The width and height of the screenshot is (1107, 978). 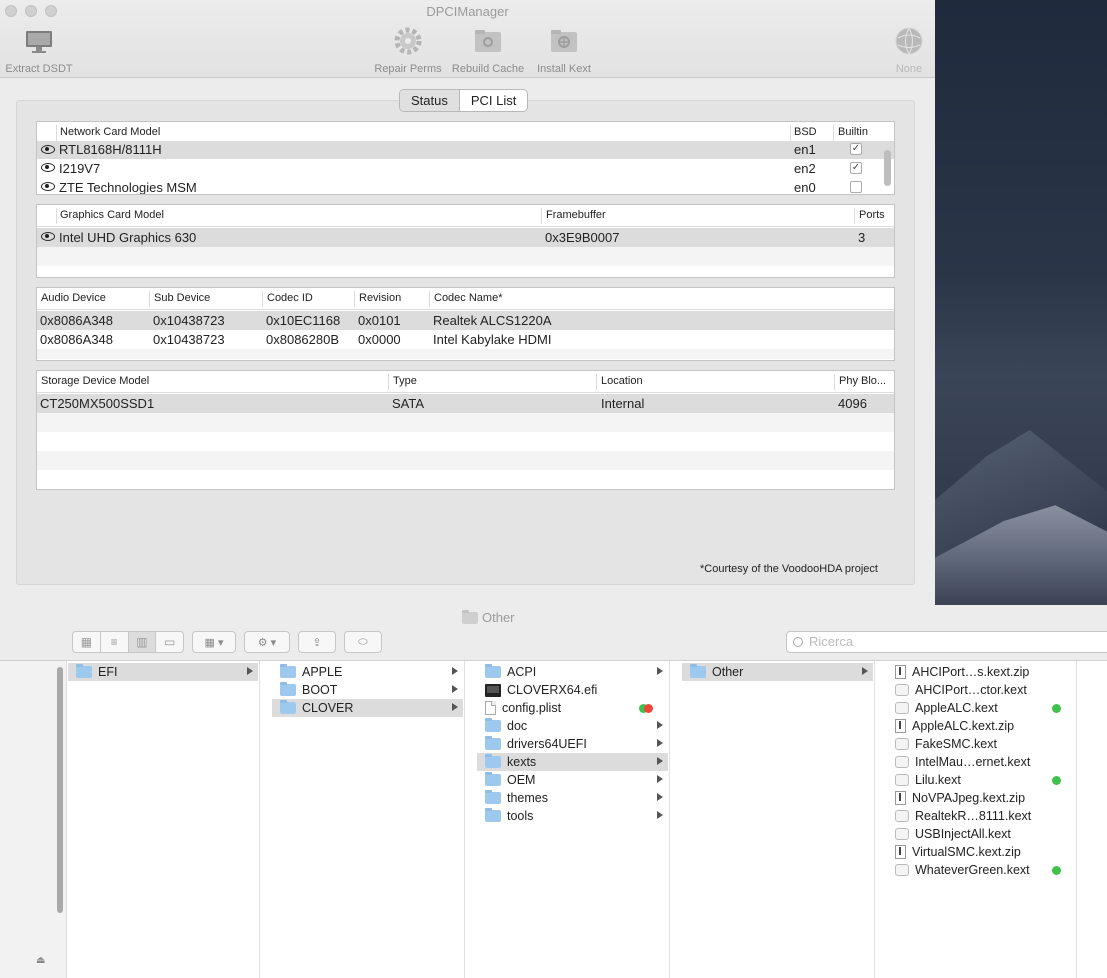 What do you see at coordinates (430, 100) in the screenshot?
I see `tab-status: Status` at bounding box center [430, 100].